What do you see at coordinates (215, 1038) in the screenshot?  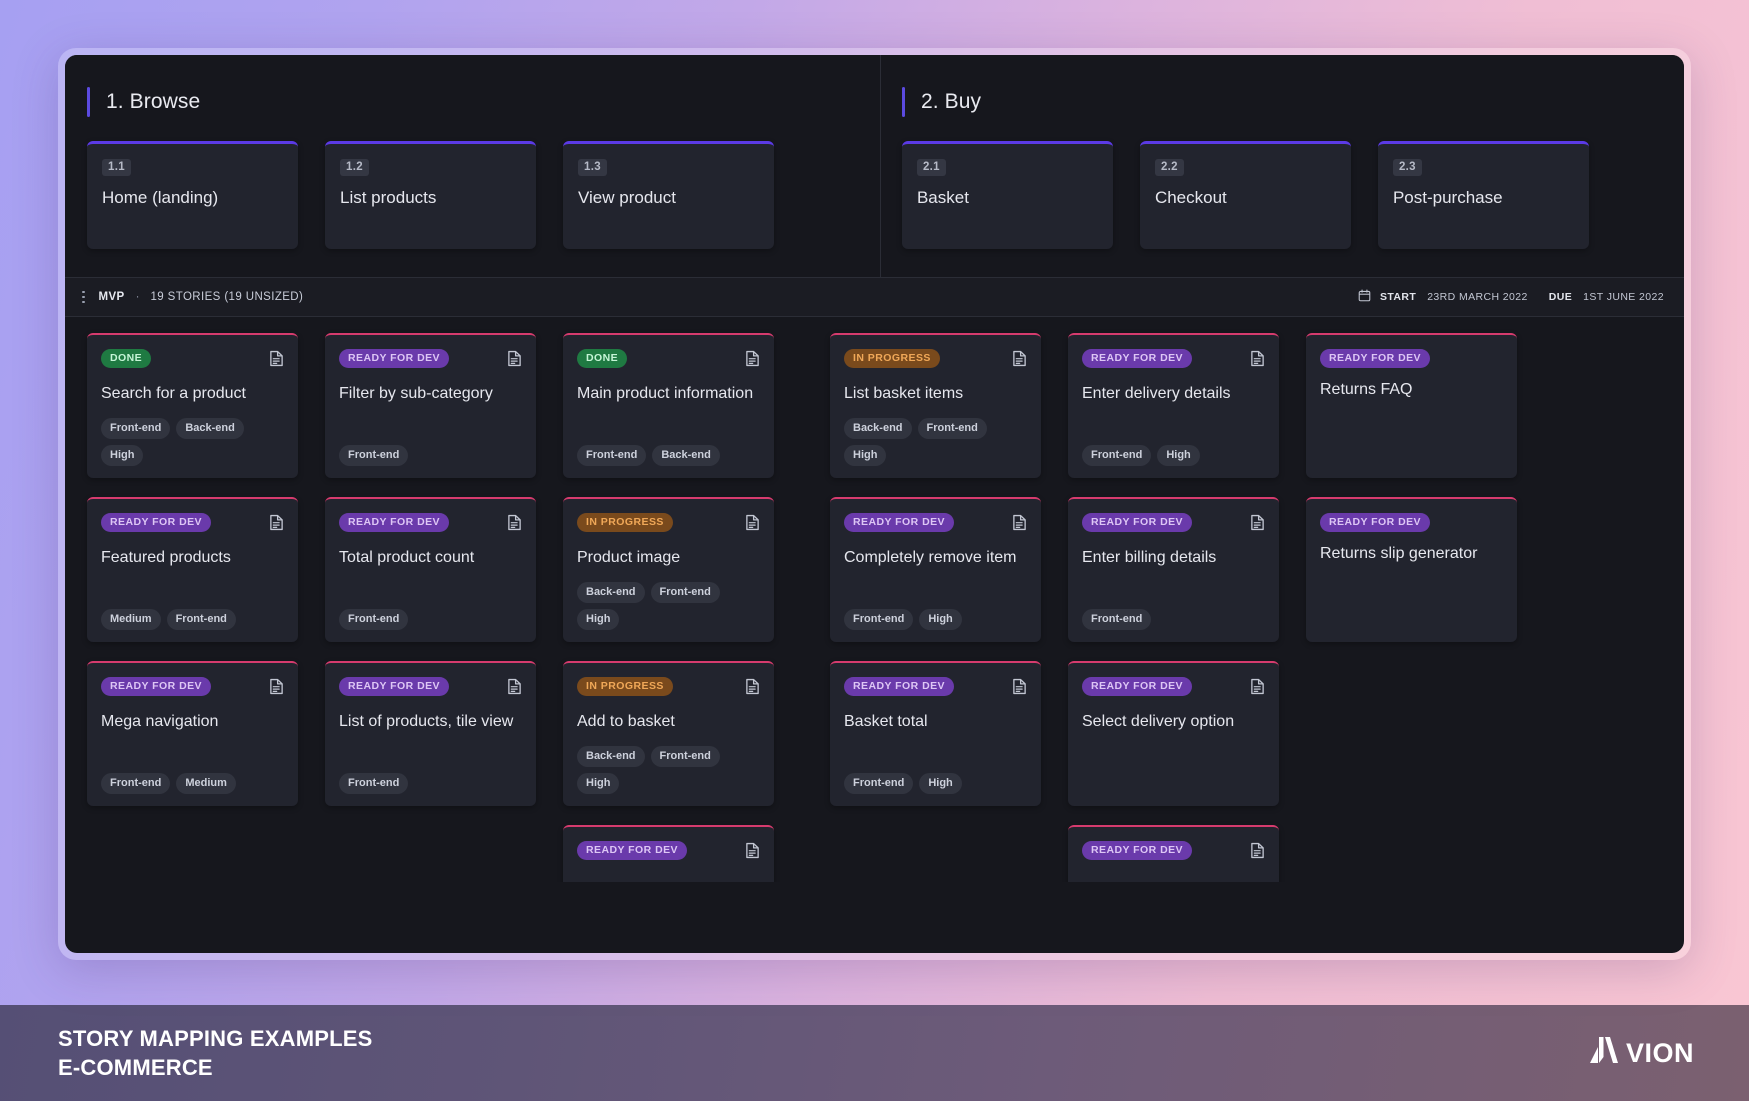 I see `footer-title-line1: STORY MAPPING EXAMPLES` at bounding box center [215, 1038].